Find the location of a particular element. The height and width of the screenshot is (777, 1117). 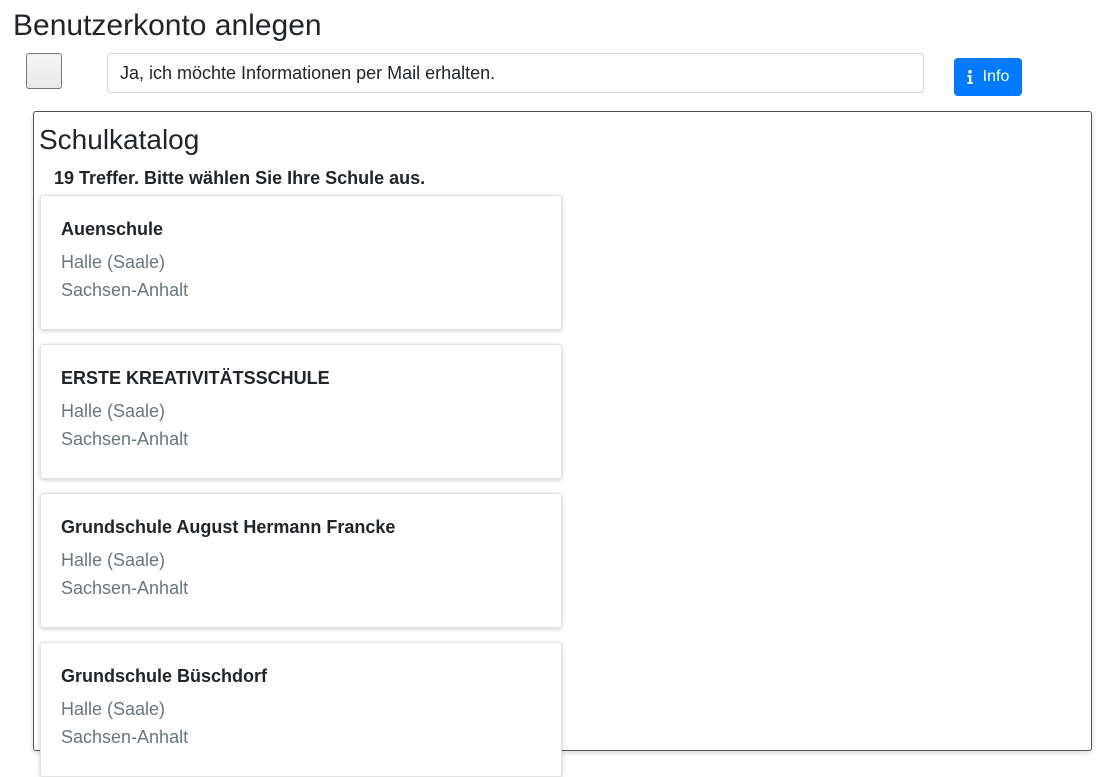

school-name: Grundschule Büschdorf is located at coordinates (164, 676).